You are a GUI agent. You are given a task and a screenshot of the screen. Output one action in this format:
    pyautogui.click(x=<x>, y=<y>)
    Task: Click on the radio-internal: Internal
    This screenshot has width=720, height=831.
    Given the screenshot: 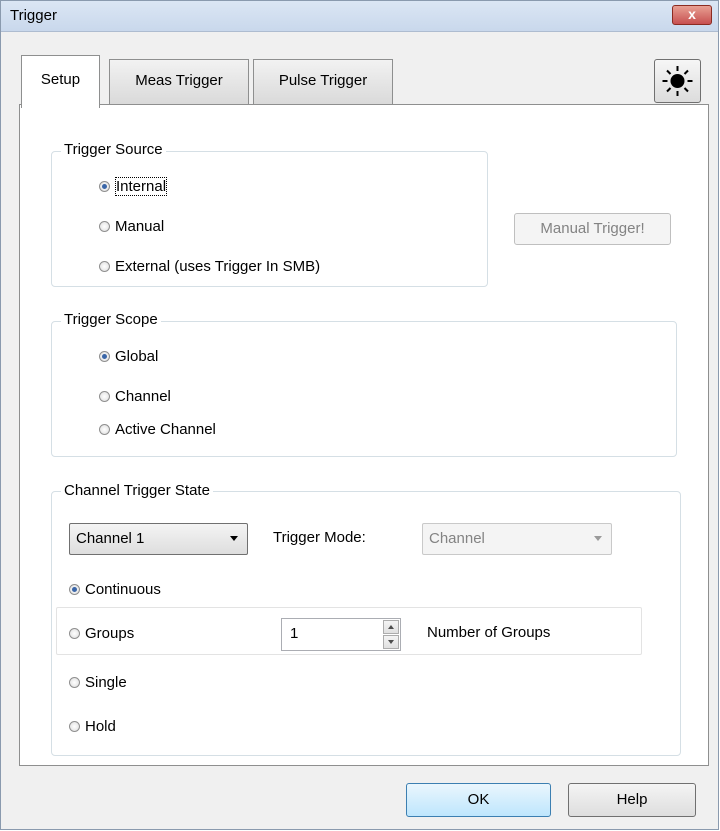 What is the action you would take?
    pyautogui.click(x=133, y=186)
    